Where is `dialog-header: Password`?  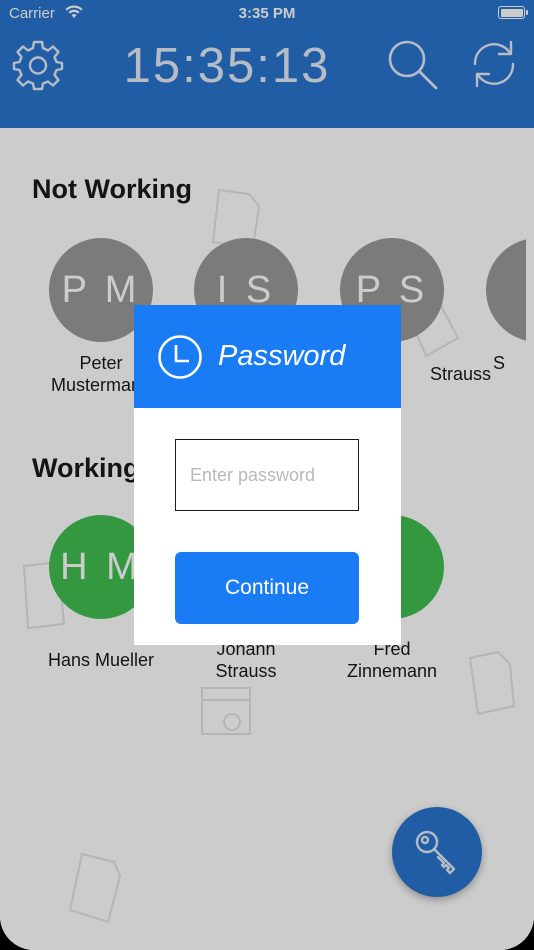
dialog-header: Password is located at coordinates (267, 356).